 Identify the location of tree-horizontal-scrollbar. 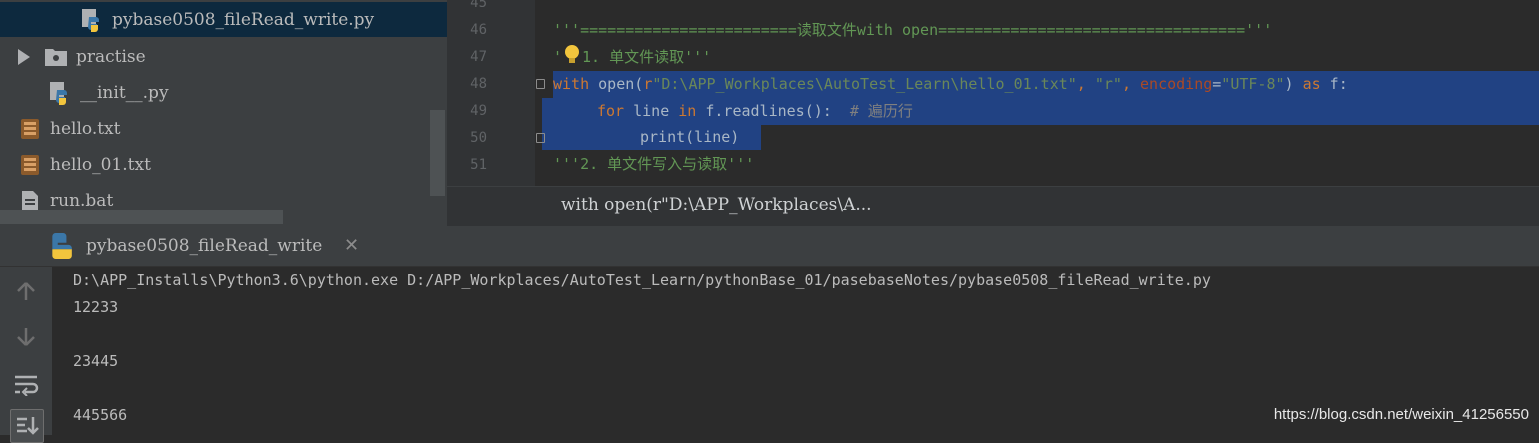
(141, 217).